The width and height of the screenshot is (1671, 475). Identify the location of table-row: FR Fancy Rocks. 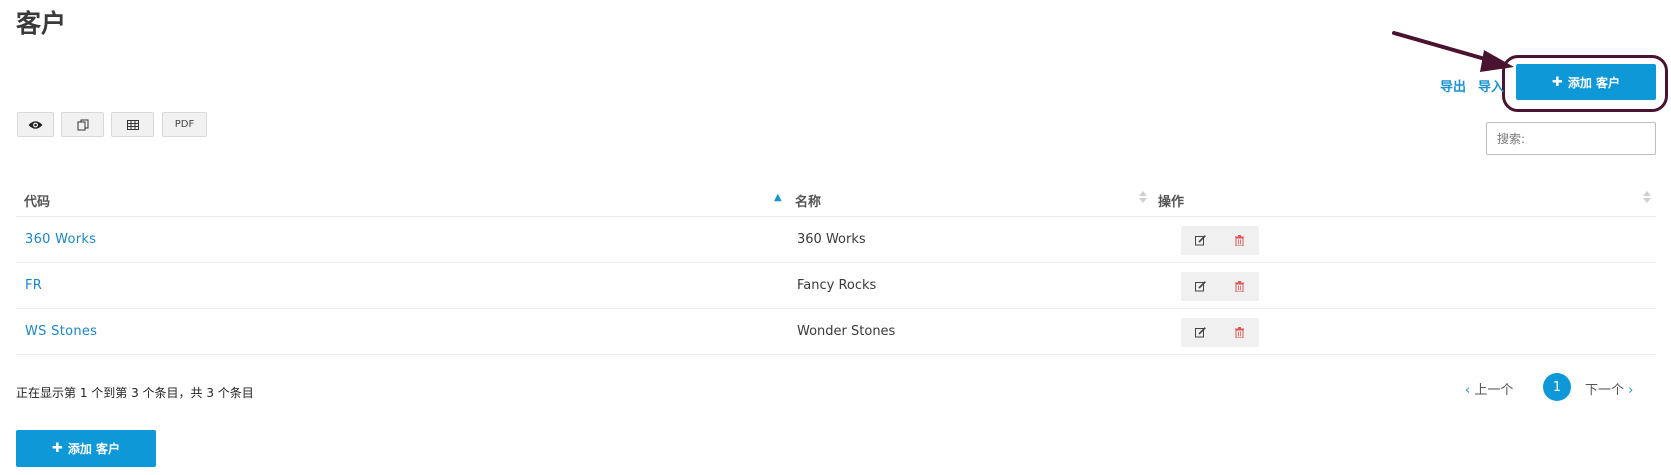
(836, 286).